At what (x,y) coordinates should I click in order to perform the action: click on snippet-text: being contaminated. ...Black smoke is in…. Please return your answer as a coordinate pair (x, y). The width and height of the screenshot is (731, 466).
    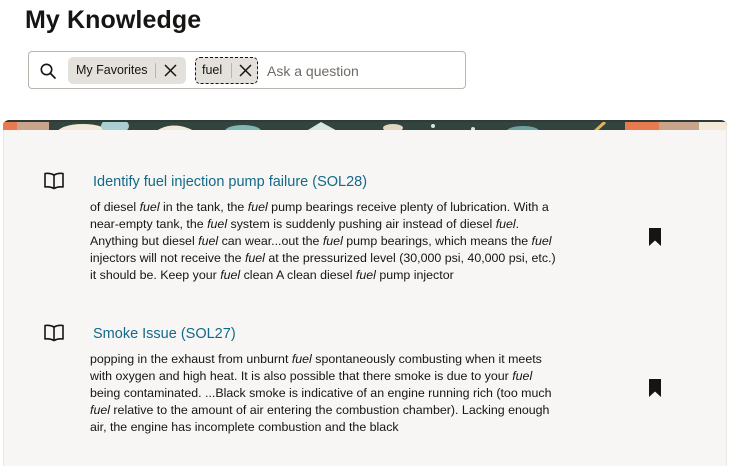
    Looking at the image, I should click on (321, 393).